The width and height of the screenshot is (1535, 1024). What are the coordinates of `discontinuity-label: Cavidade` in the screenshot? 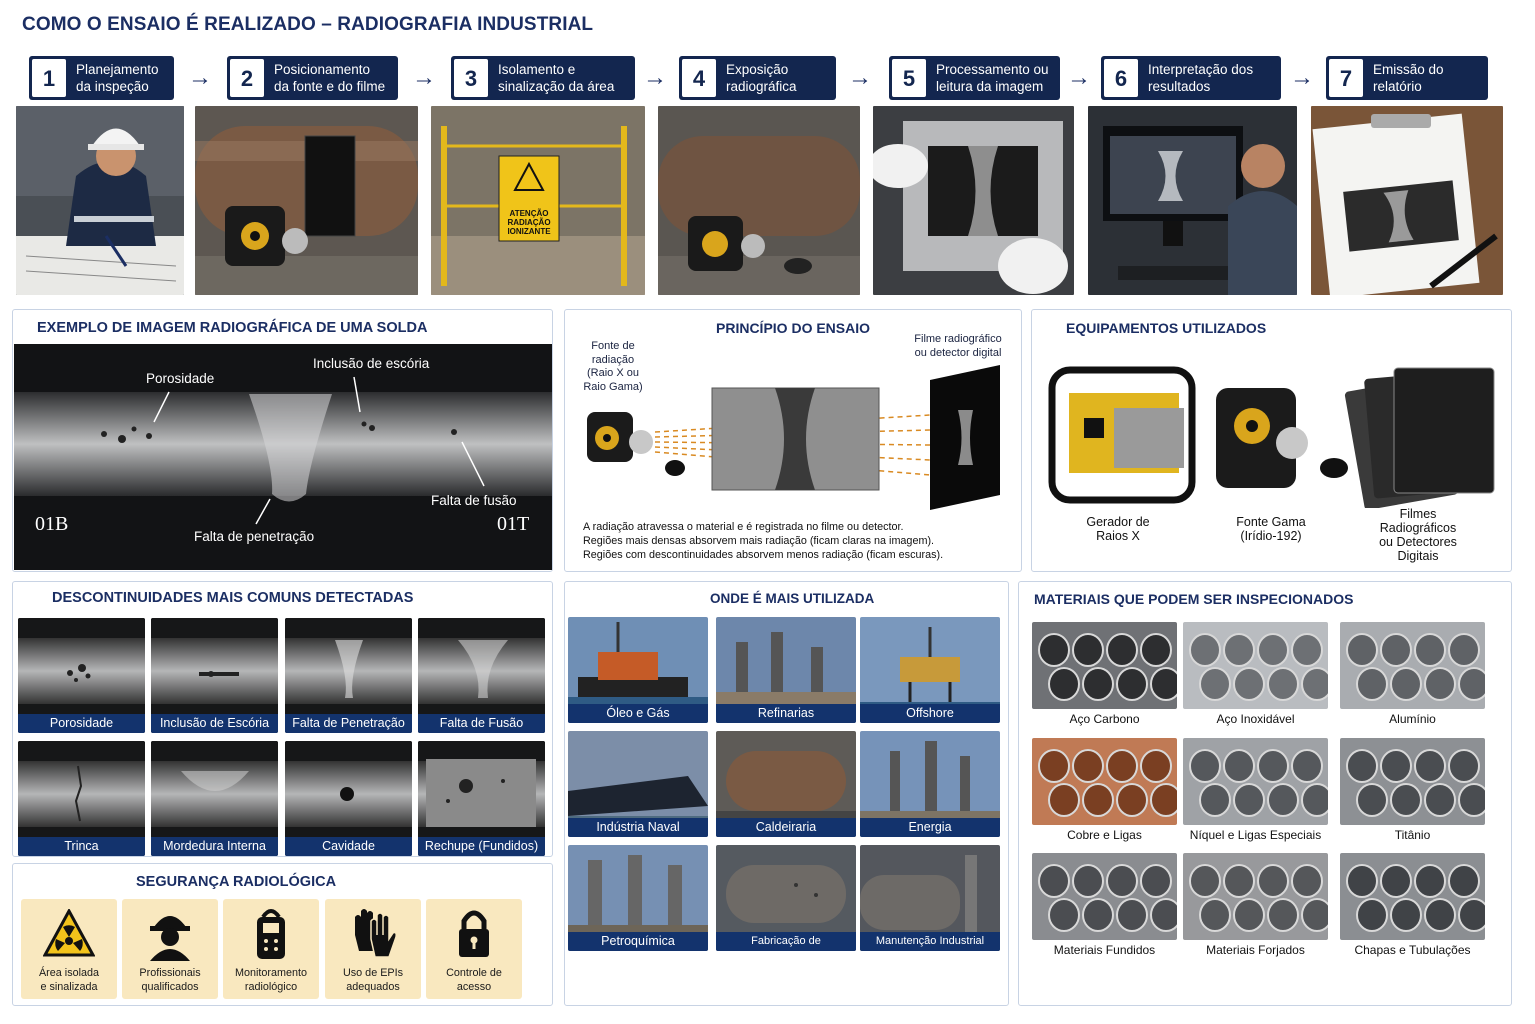 It's located at (348, 846).